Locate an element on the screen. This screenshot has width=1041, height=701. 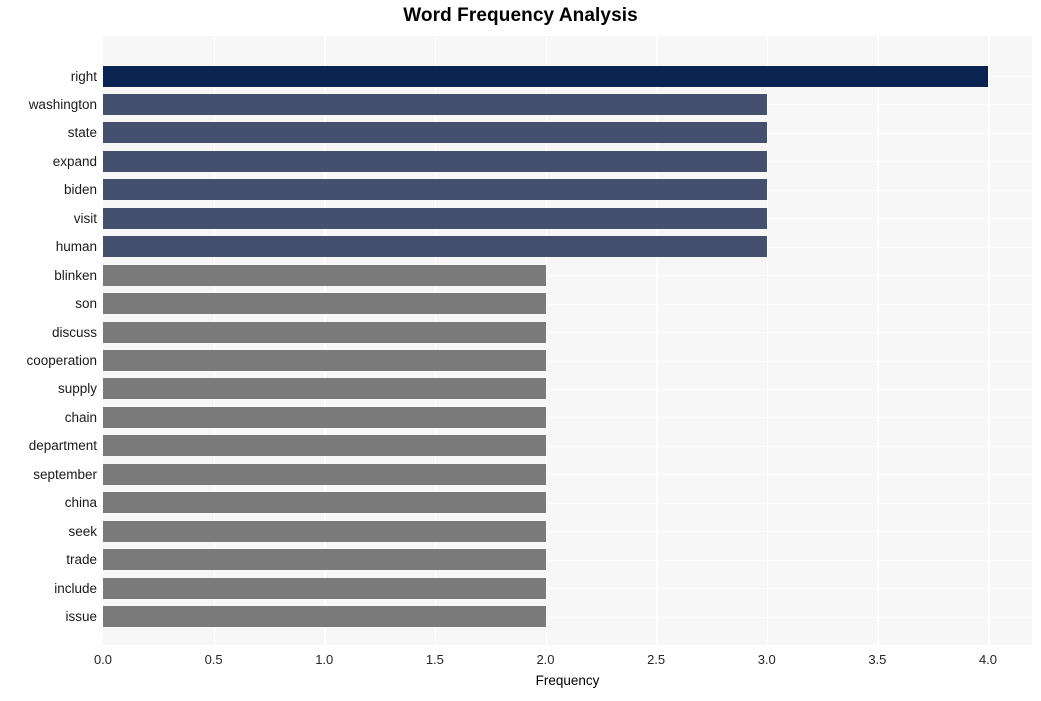
y-axis-tick-label: son is located at coordinates (86, 304).